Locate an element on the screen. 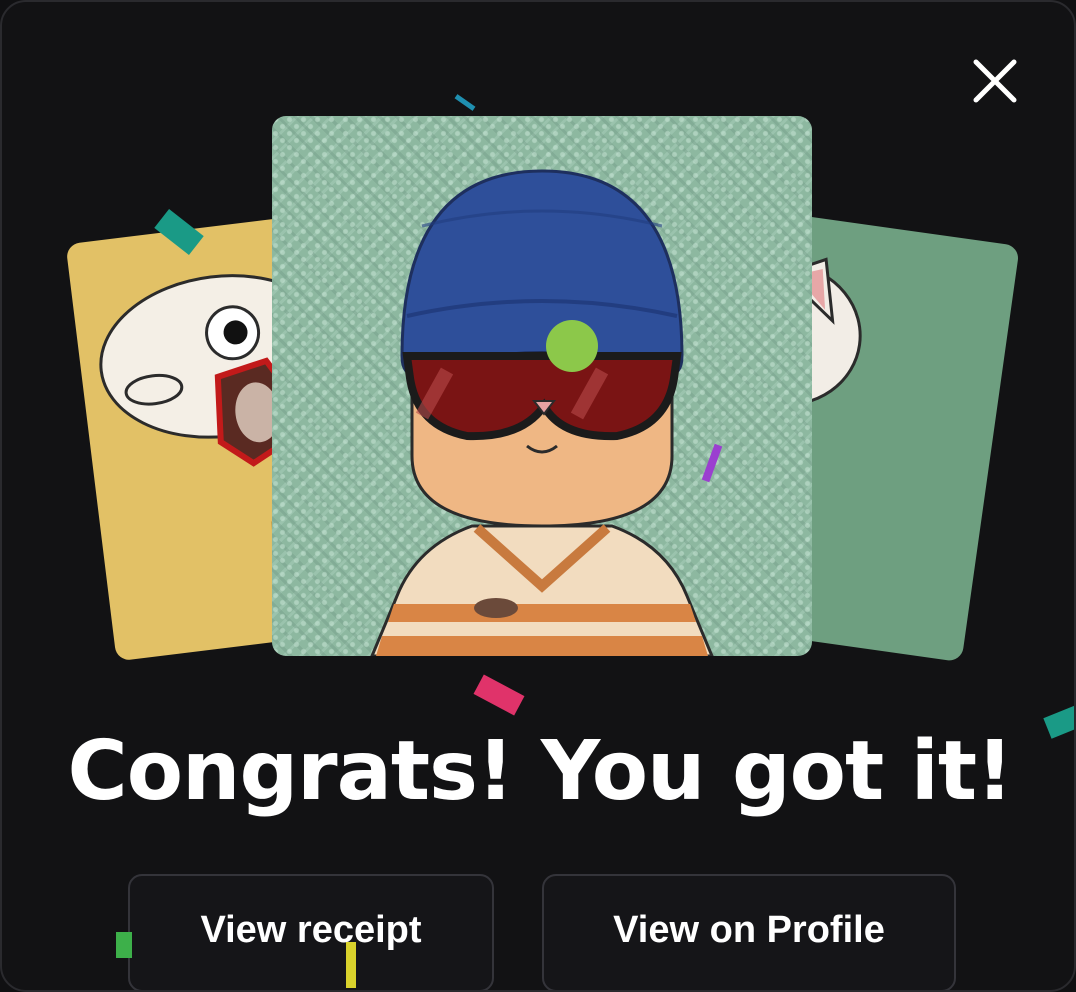 This screenshot has height=992, width=1076. close-button is located at coordinates (995, 81).